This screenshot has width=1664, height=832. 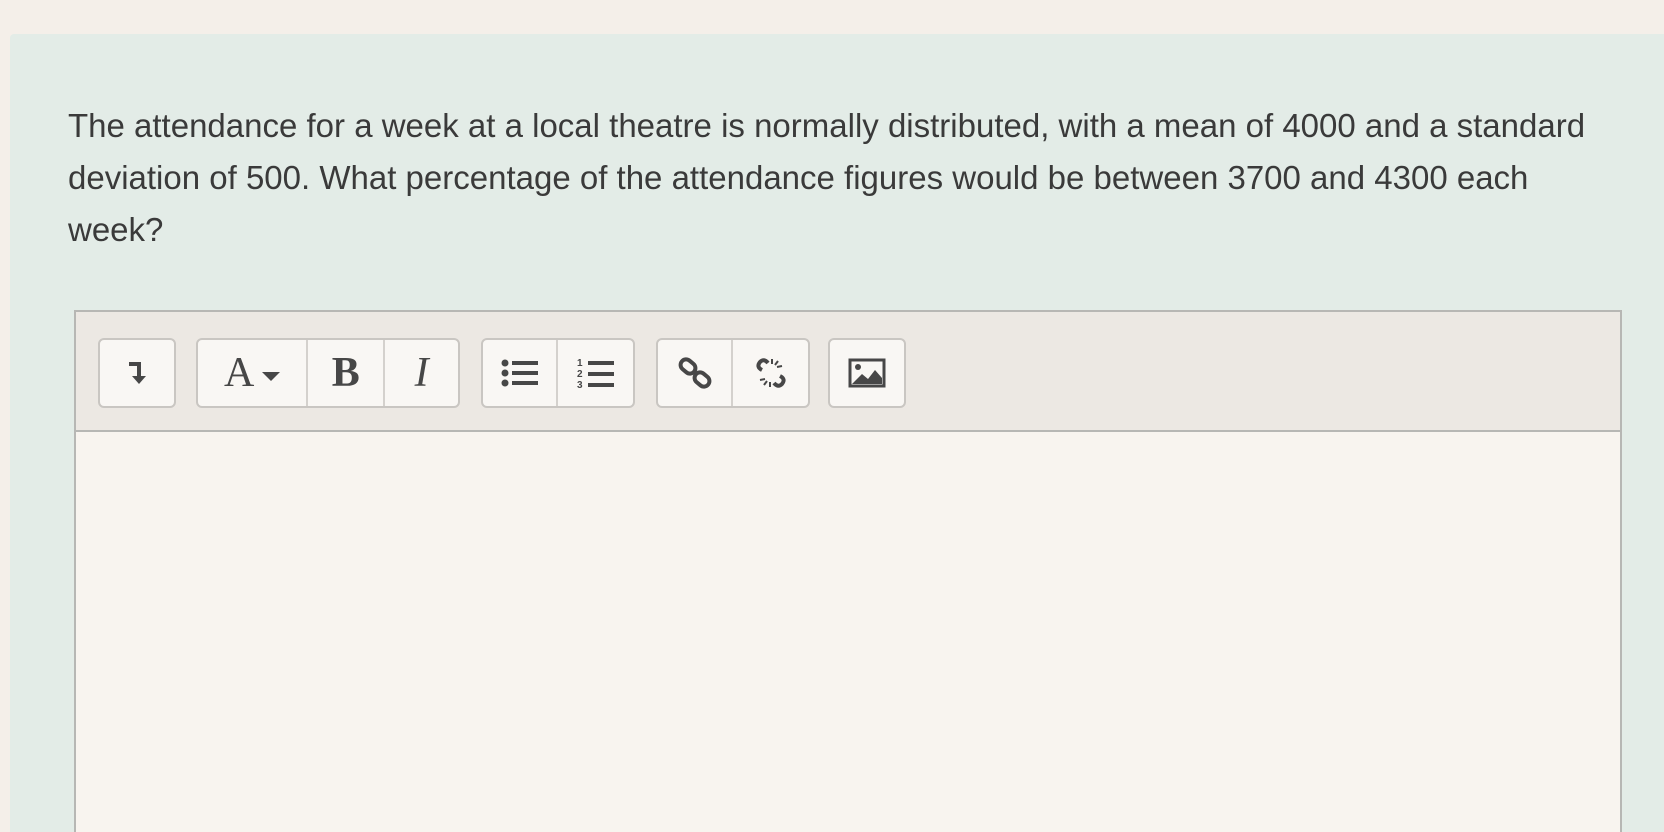 I want to click on chevron-down-icon, so click(x=271, y=376).